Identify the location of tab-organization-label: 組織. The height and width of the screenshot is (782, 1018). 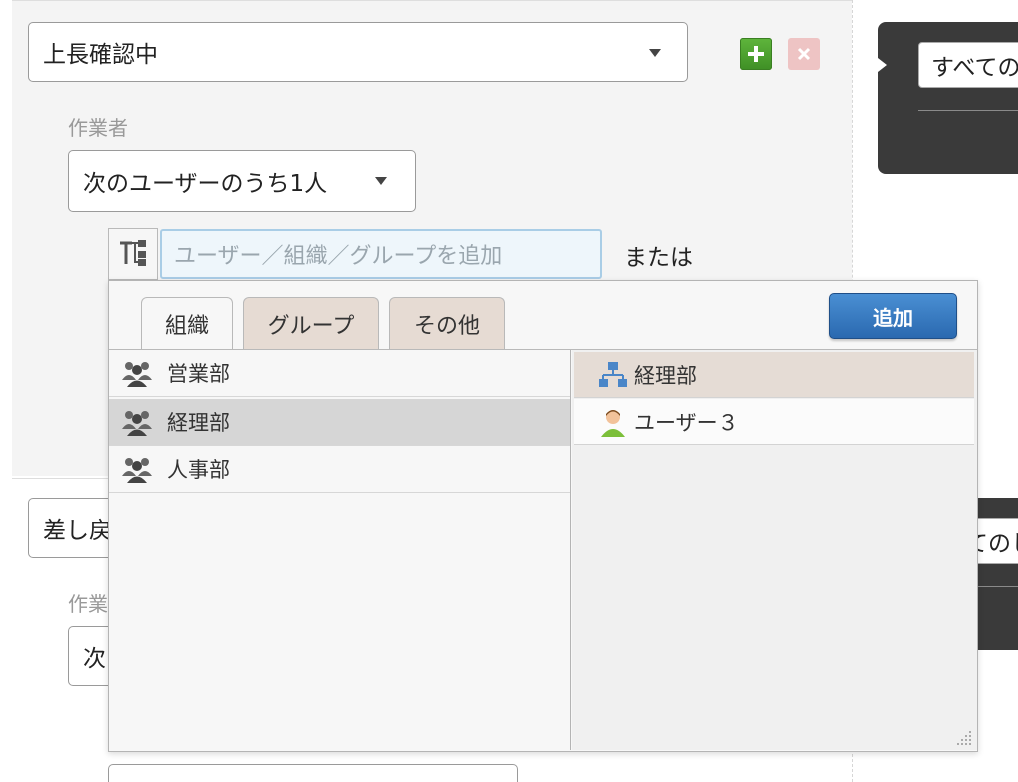
(186, 326).